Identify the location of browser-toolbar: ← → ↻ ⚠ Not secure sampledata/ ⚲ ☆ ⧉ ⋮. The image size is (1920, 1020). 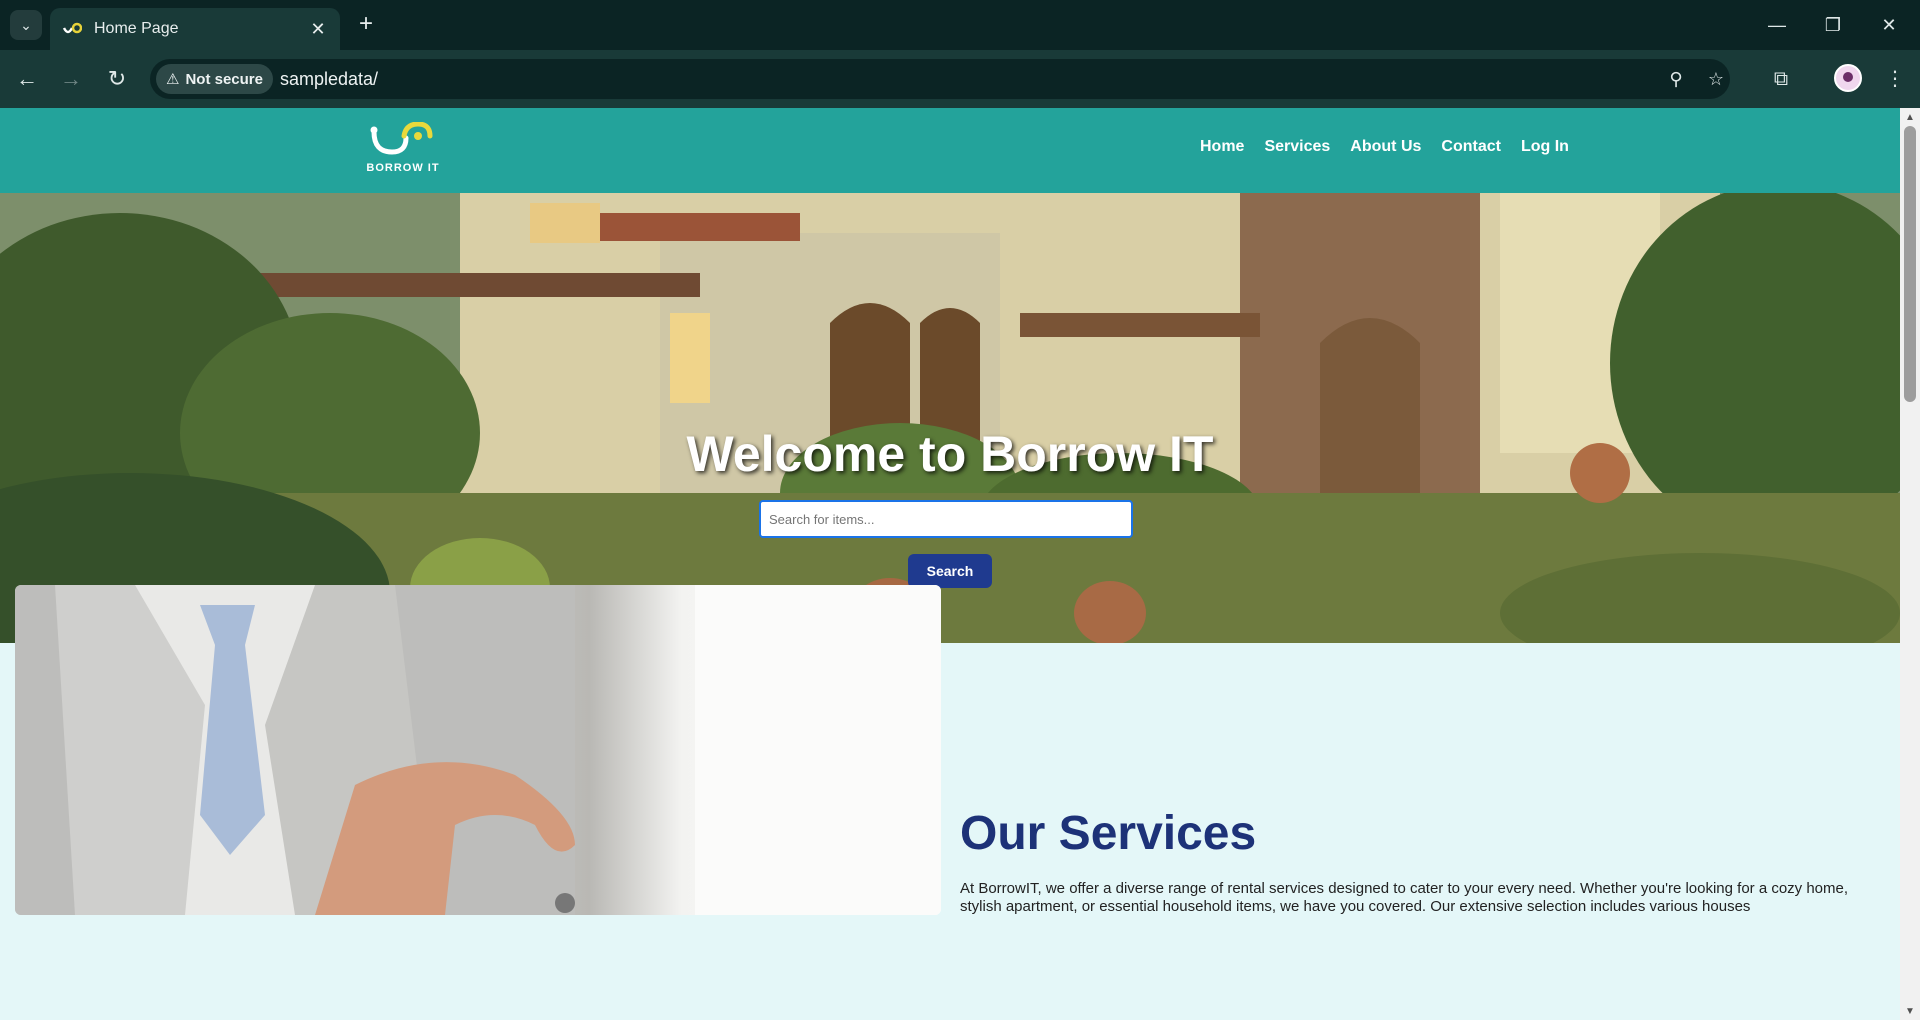
(960, 79).